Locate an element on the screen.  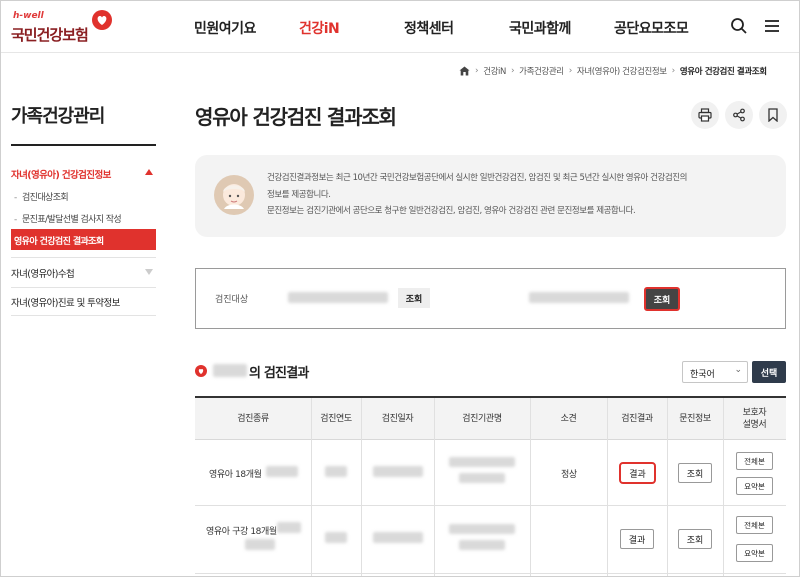
checkup-type: 영유아 구강 18개월 is located at coordinates (241, 532).